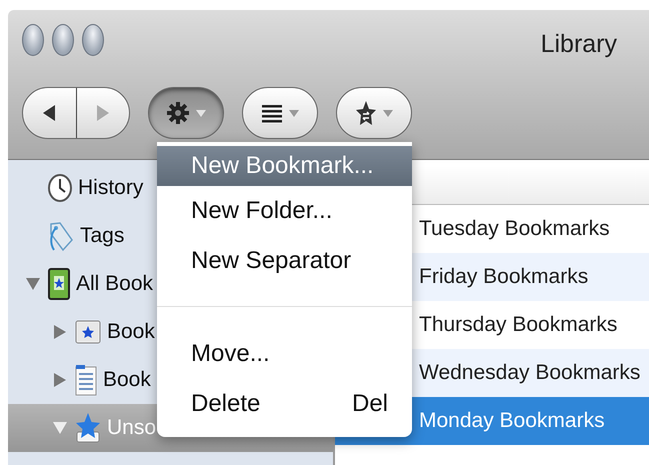  What do you see at coordinates (578, 44) in the screenshot?
I see `window-title: Library` at bounding box center [578, 44].